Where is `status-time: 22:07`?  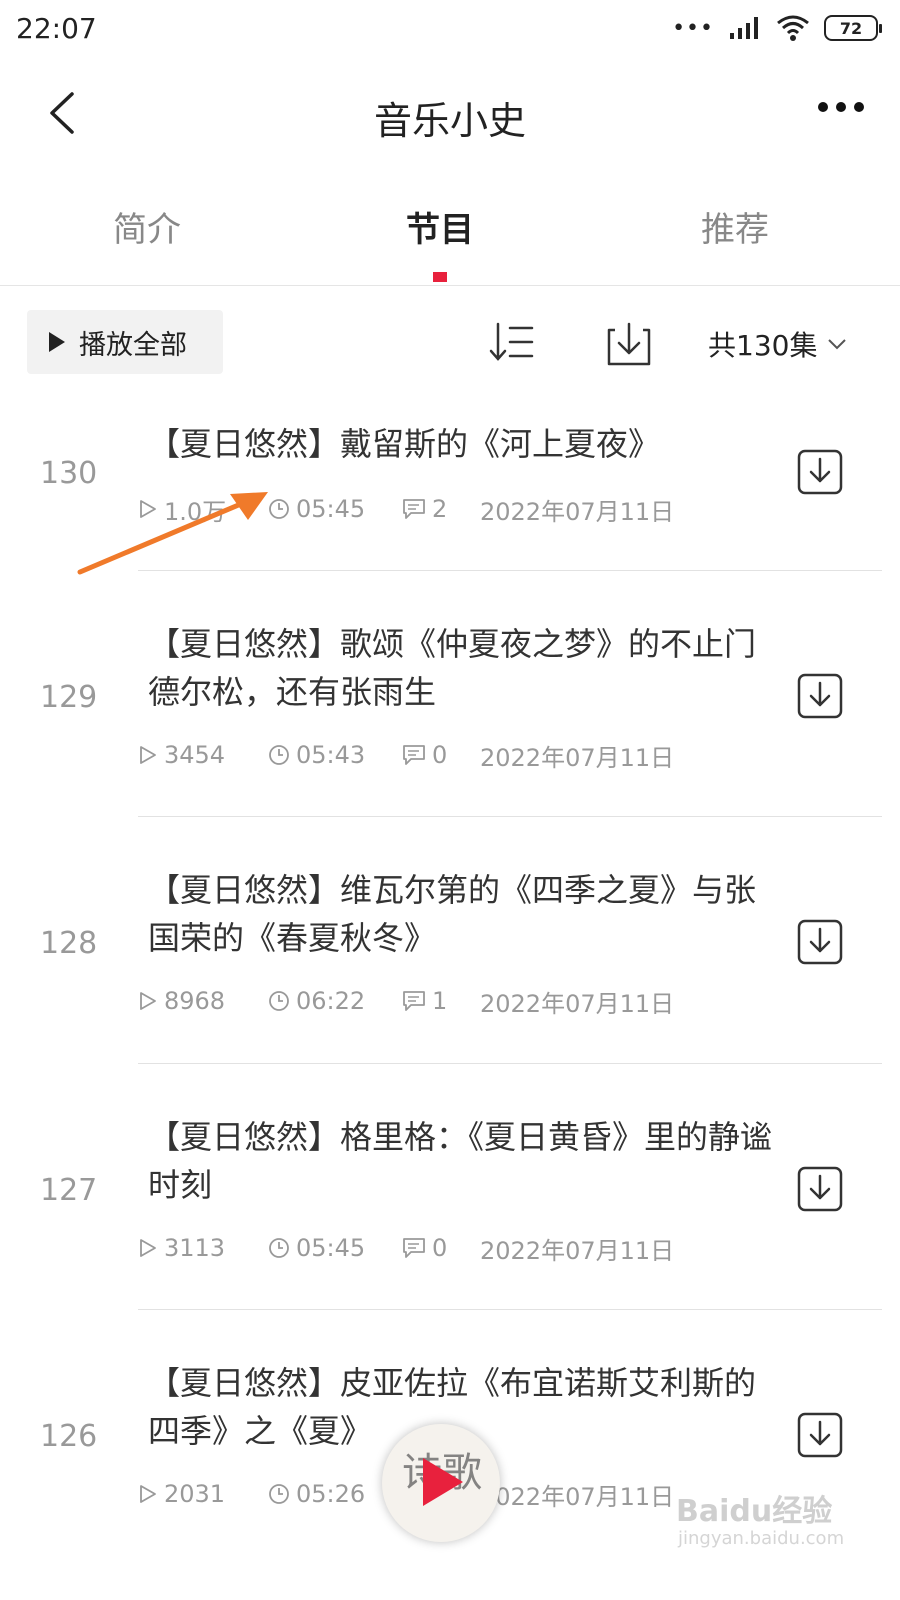 status-time: 22:07 is located at coordinates (56, 28).